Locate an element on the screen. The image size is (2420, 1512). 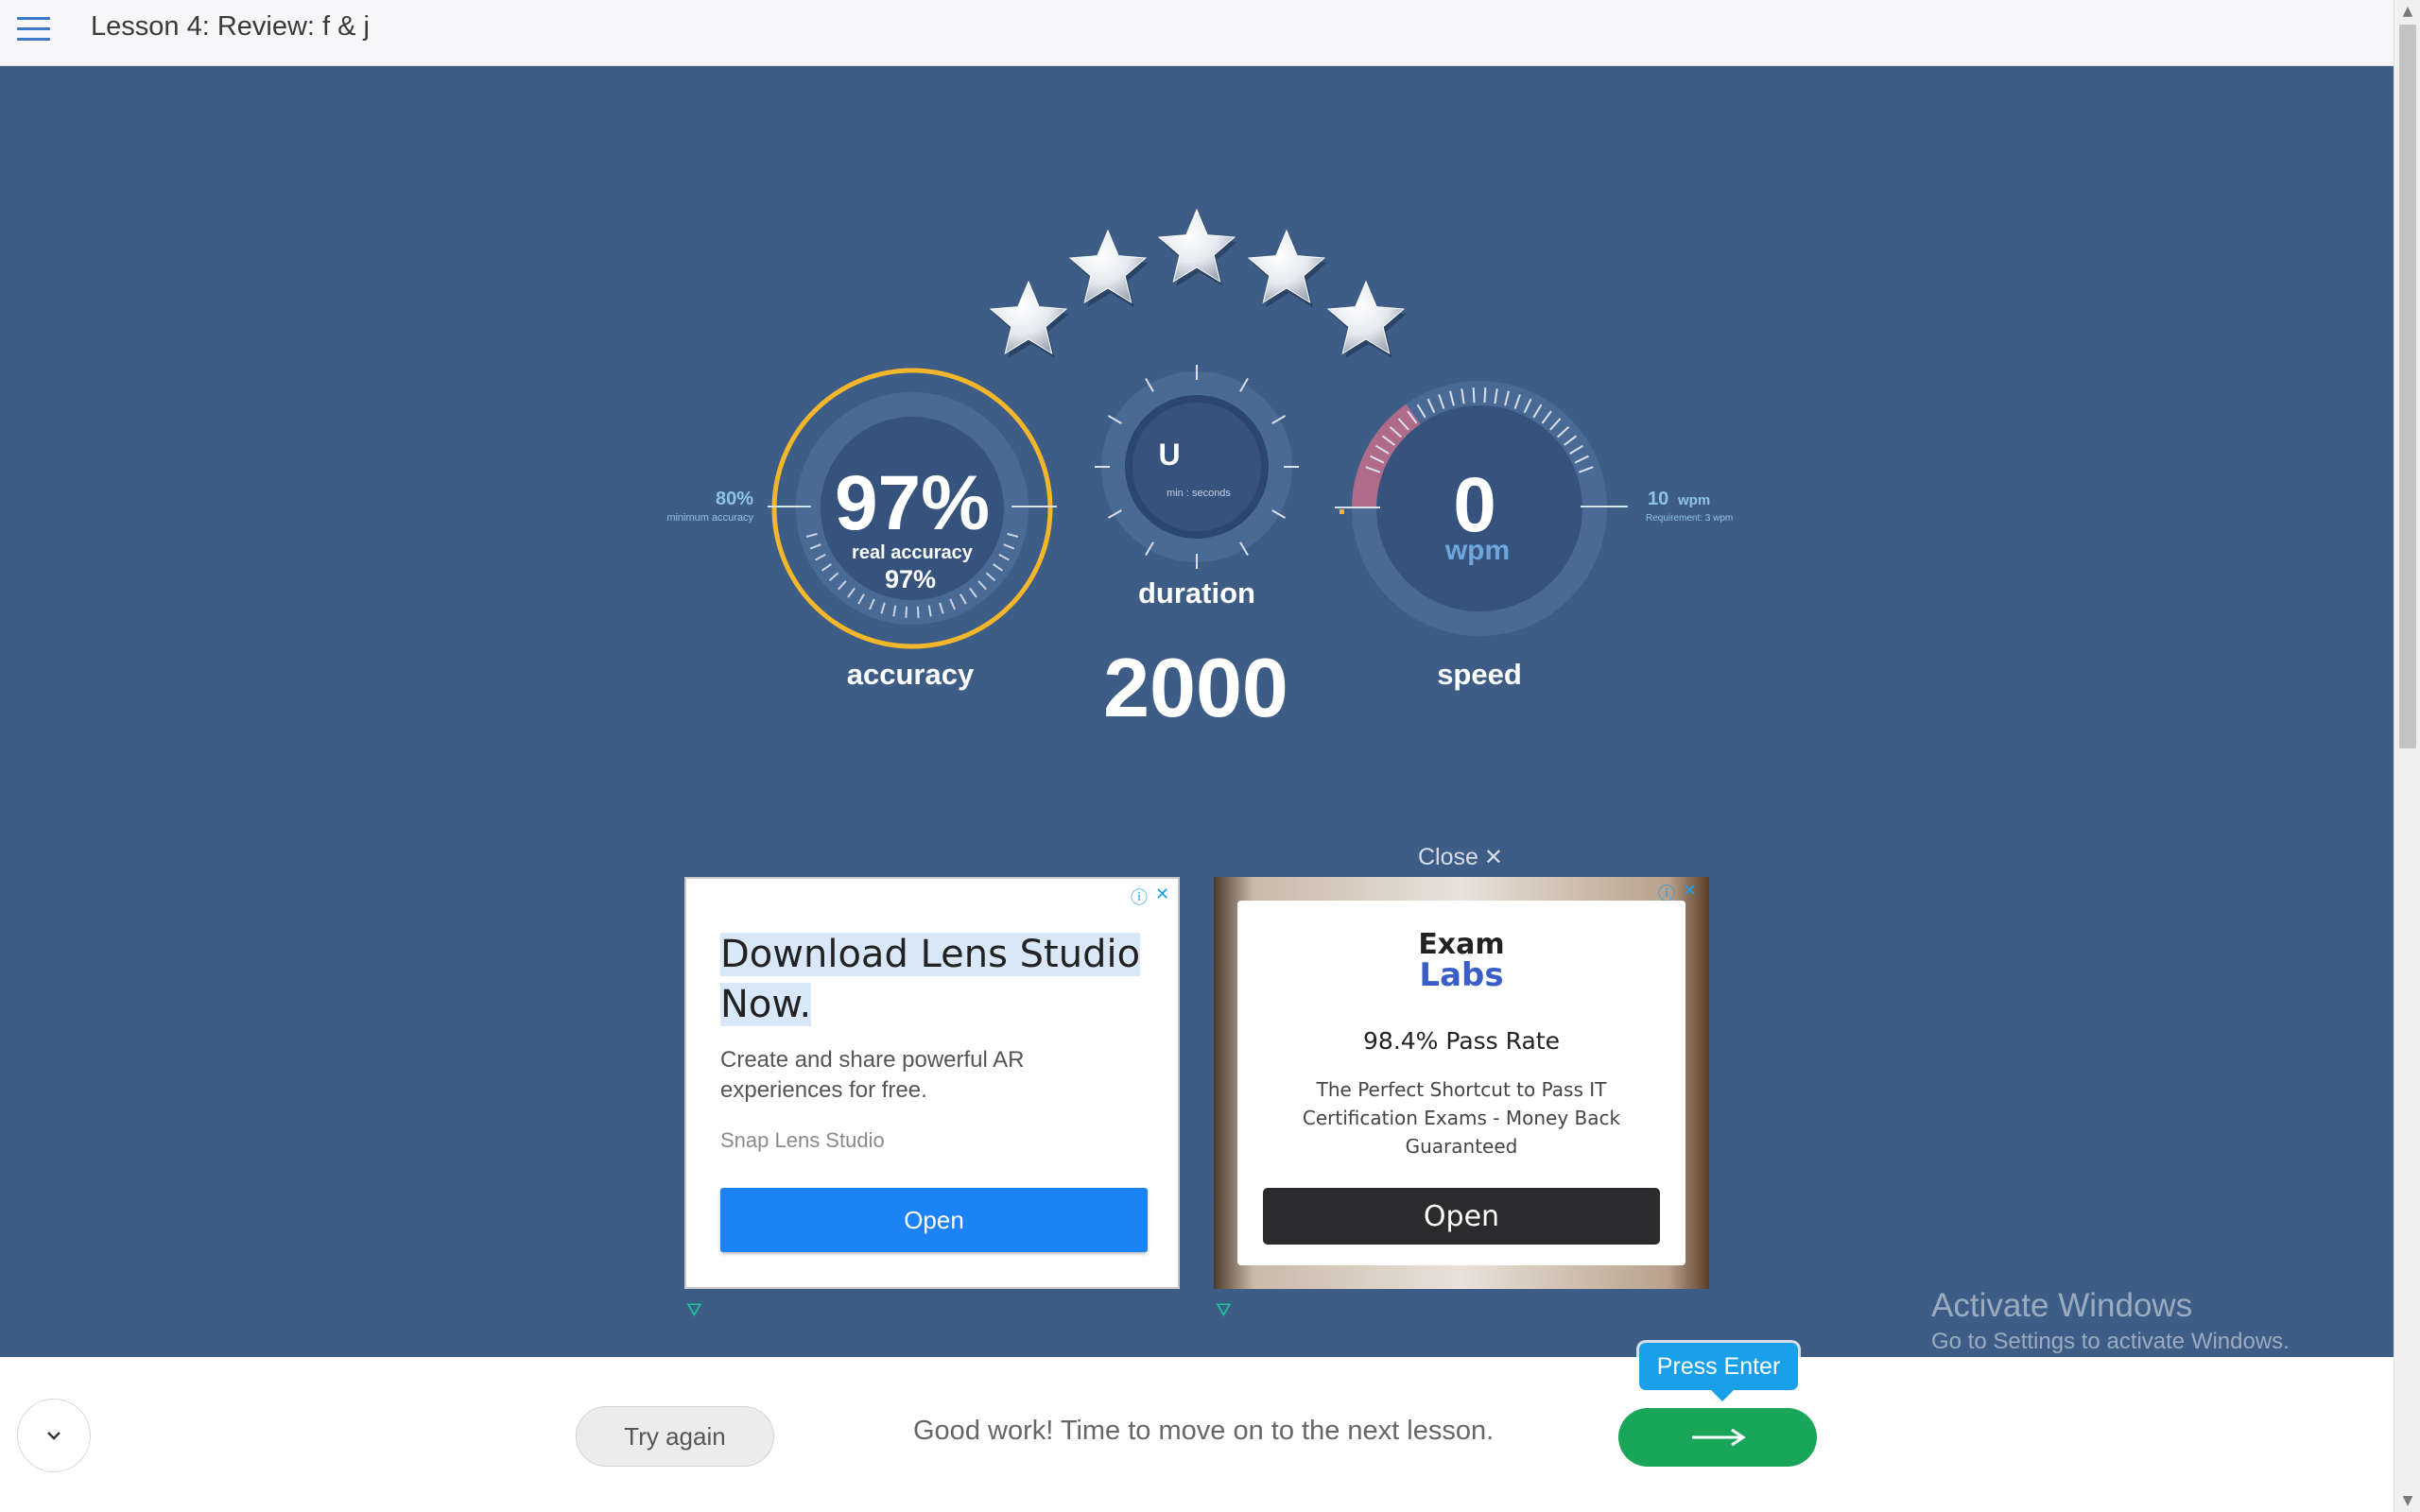
next-lesson-button is located at coordinates (1717, 1437).